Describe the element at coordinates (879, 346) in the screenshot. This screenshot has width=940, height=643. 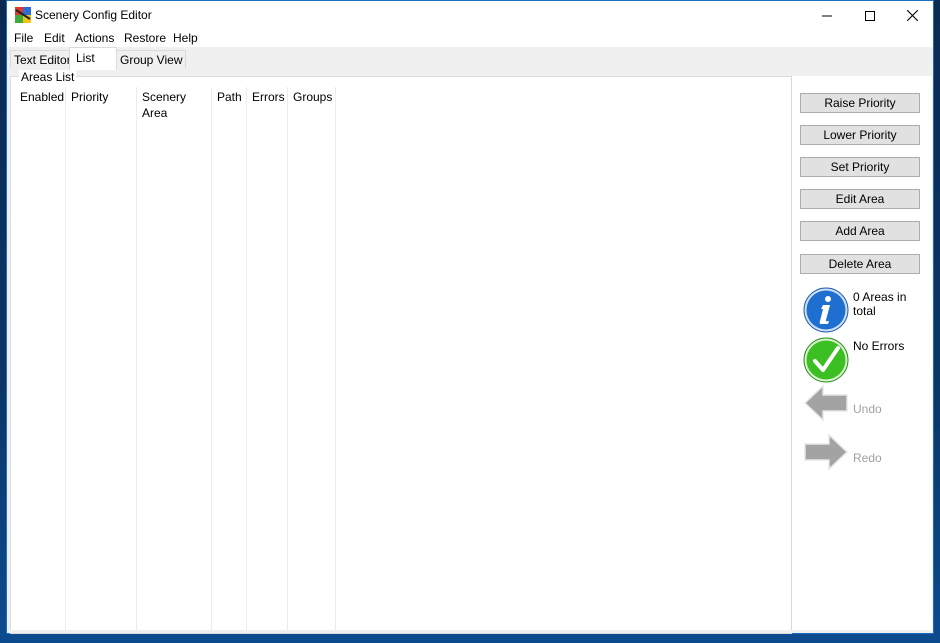
I see `errors-status: No Errors` at that location.